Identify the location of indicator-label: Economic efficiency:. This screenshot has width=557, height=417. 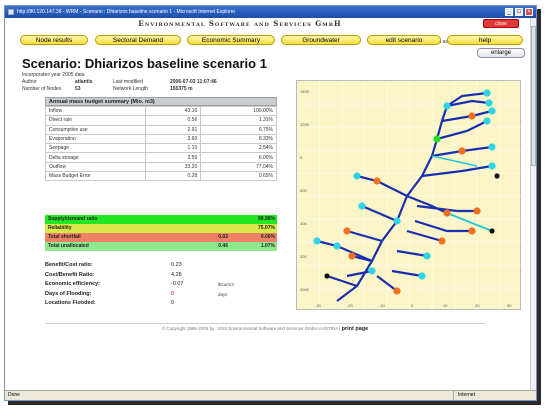
(73, 284).